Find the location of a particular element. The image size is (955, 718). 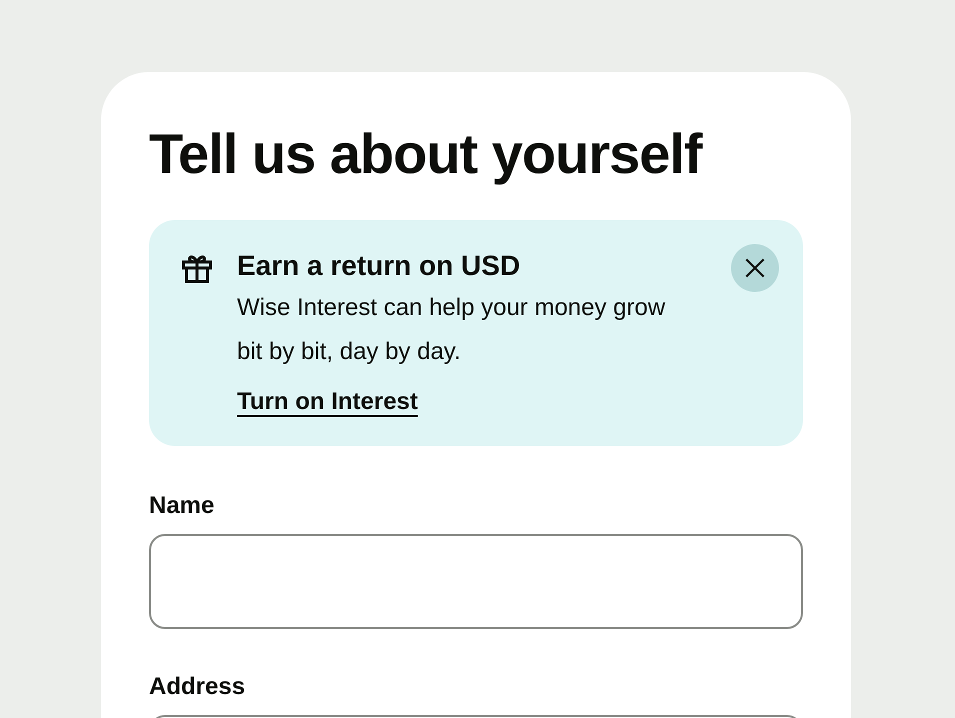

page-title: Tell us about yourself is located at coordinates (426, 154).